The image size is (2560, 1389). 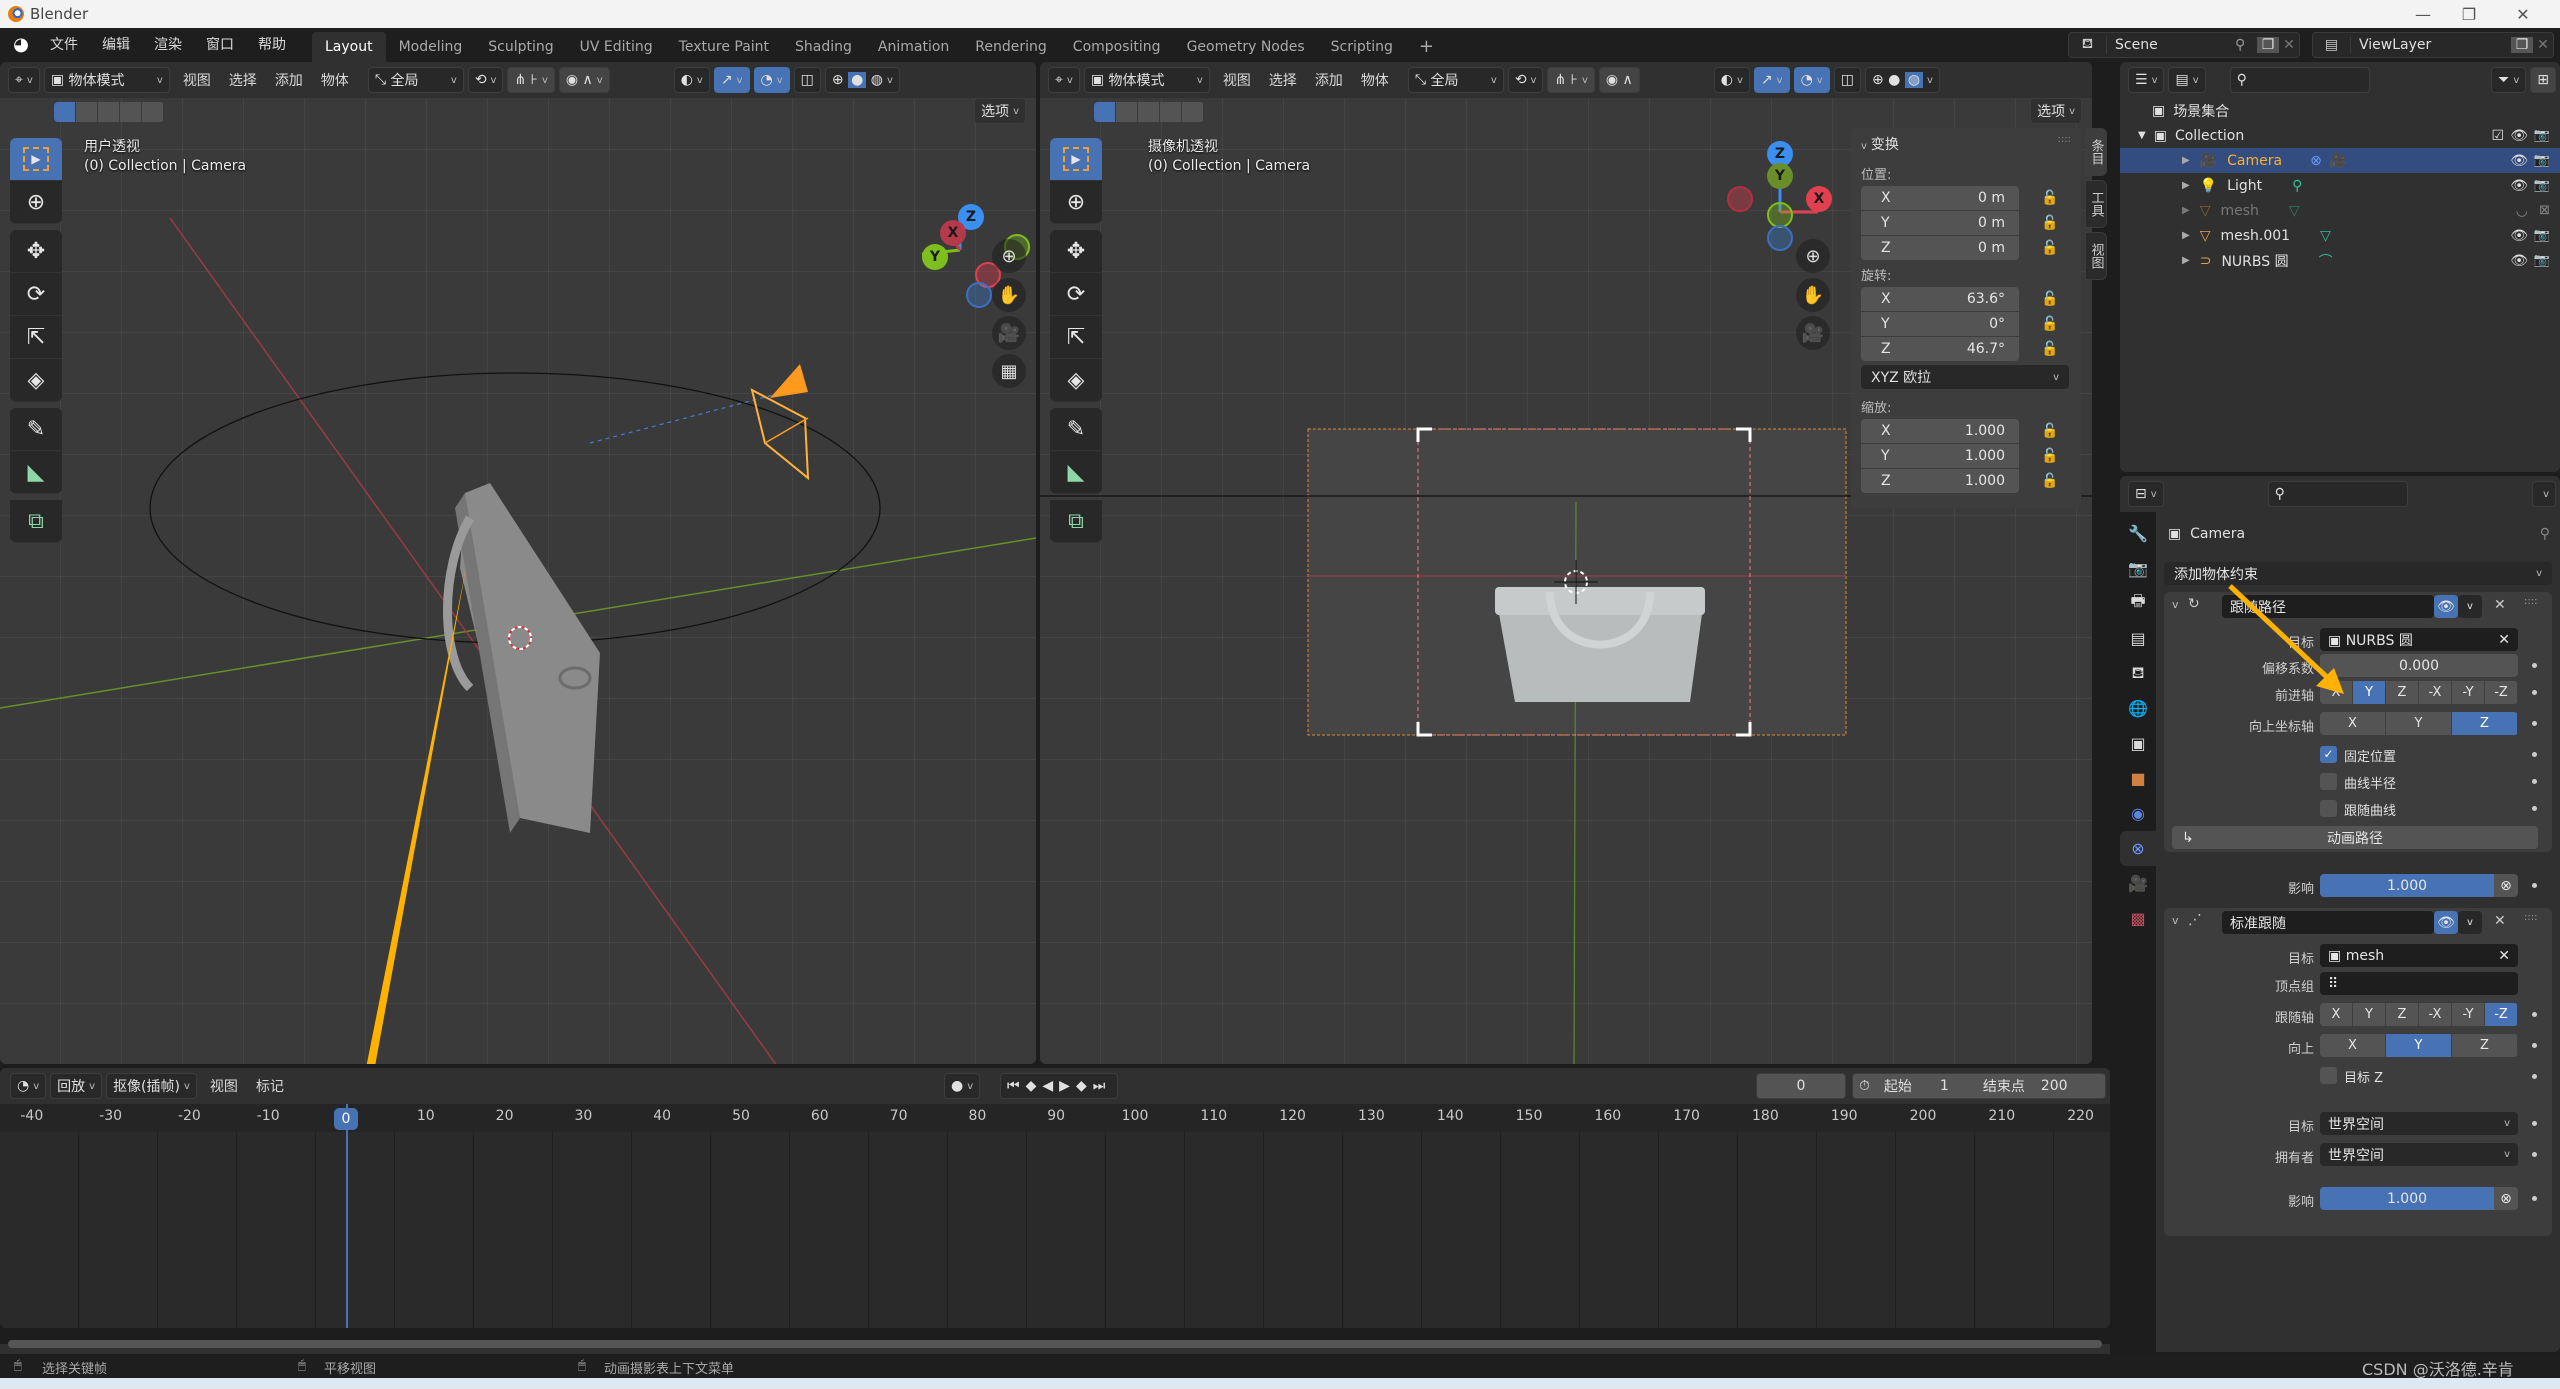 I want to click on tab-view: 视图, so click(x=2096, y=256).